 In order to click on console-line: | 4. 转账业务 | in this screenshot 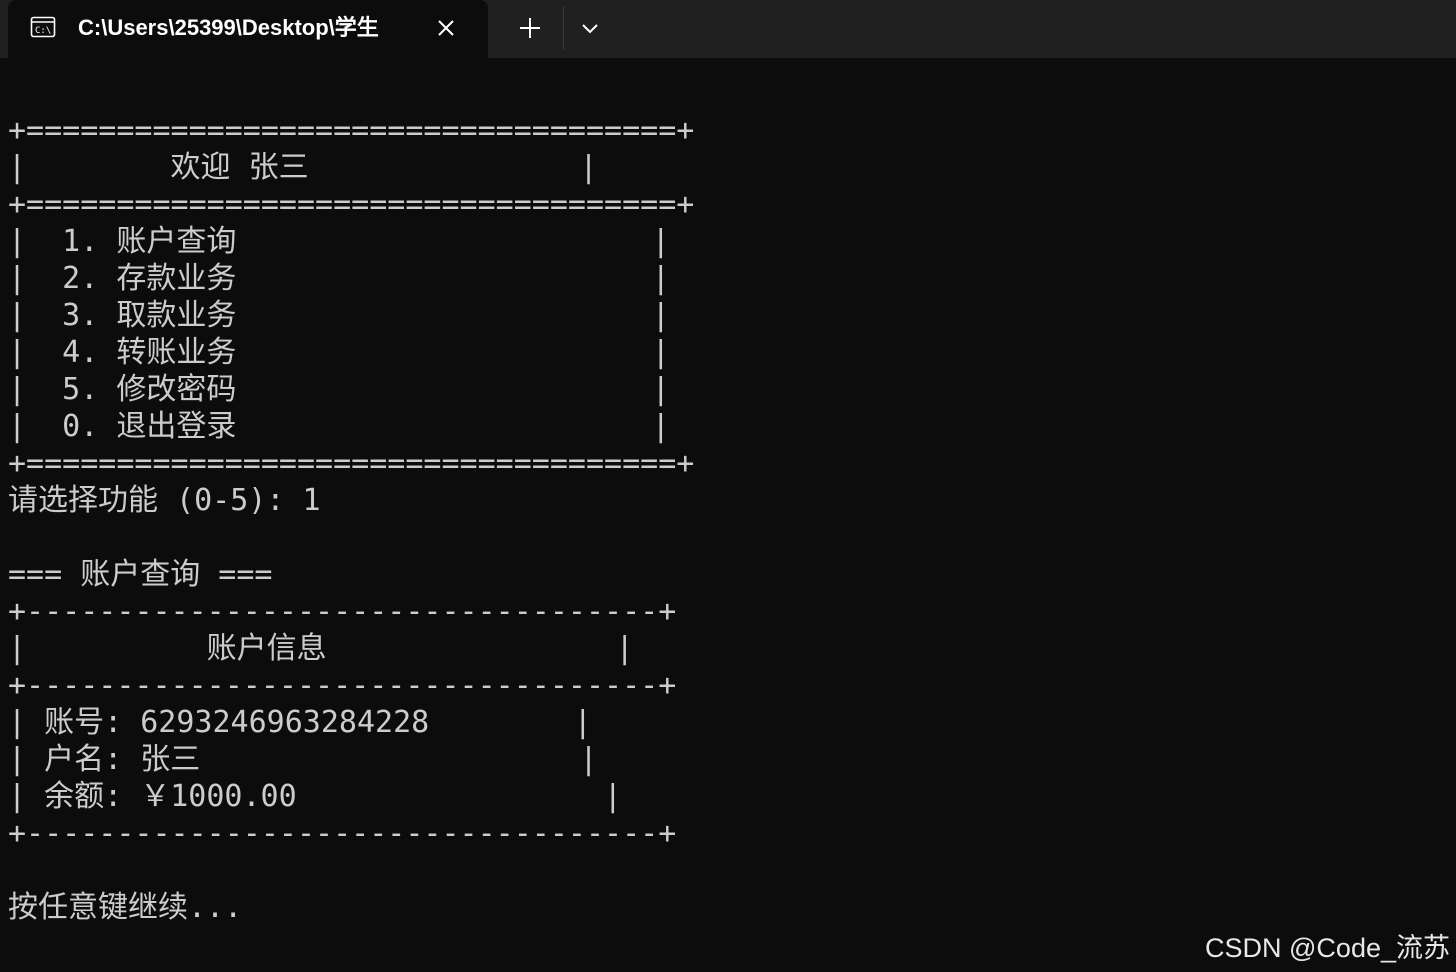, I will do `click(339, 352)`.